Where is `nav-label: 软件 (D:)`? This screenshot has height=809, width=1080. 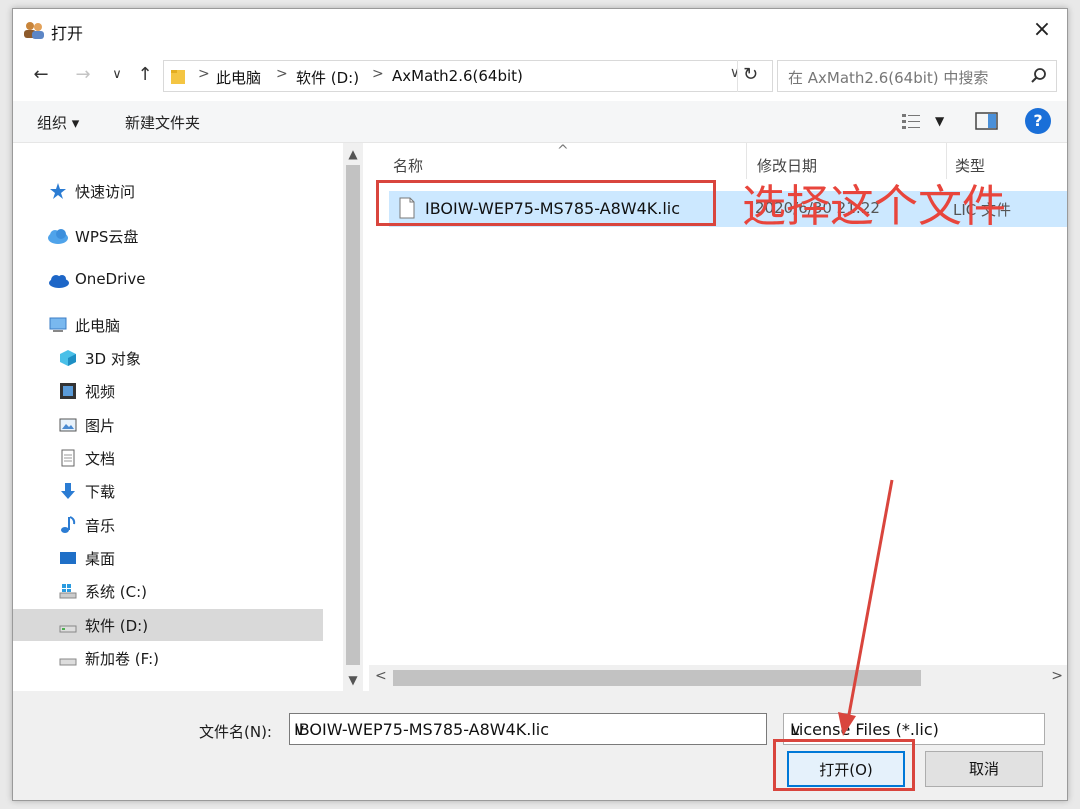 nav-label: 软件 (D:) is located at coordinates (117, 626).